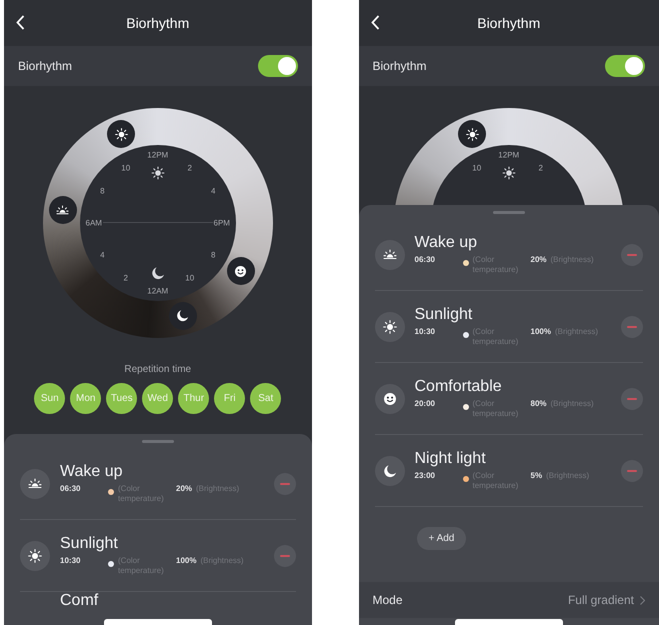 This screenshot has height=625, width=659. What do you see at coordinates (222, 223) in the screenshot?
I see `hour-label: 6PM` at bounding box center [222, 223].